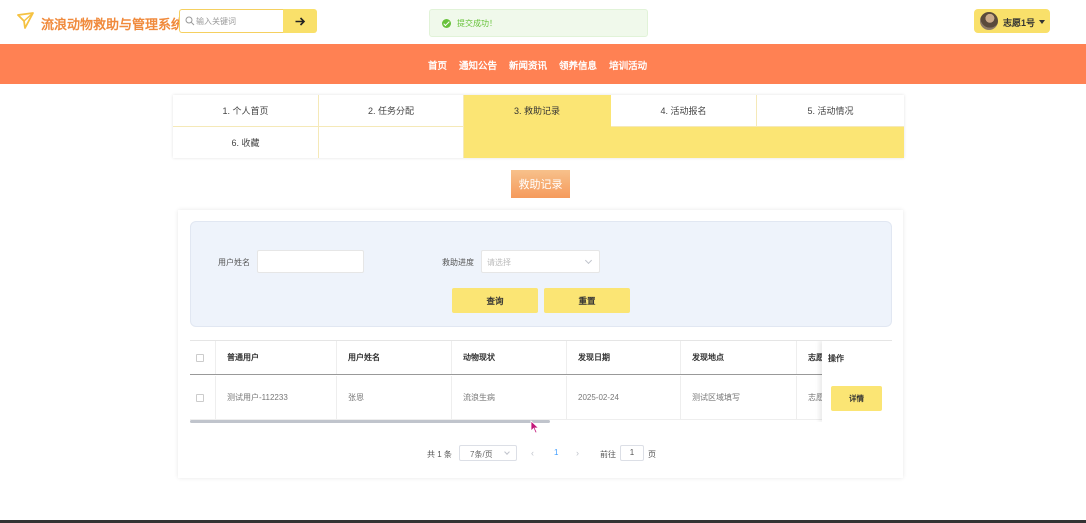 Image resolution: width=1086 pixels, height=523 pixels. I want to click on cell-animal-status: 流浪生病, so click(509, 397).